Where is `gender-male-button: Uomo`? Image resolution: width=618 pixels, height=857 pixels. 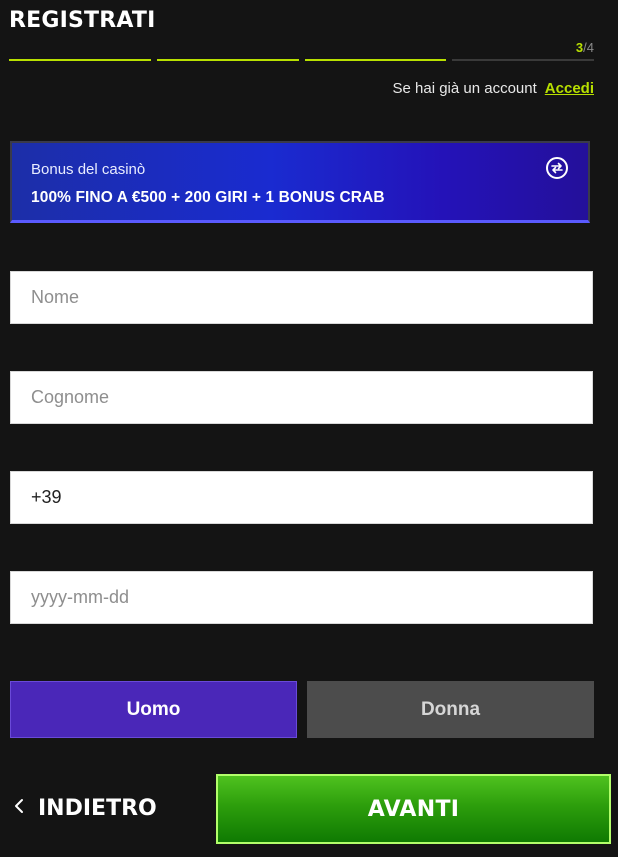
gender-male-button: Uomo is located at coordinates (153, 709).